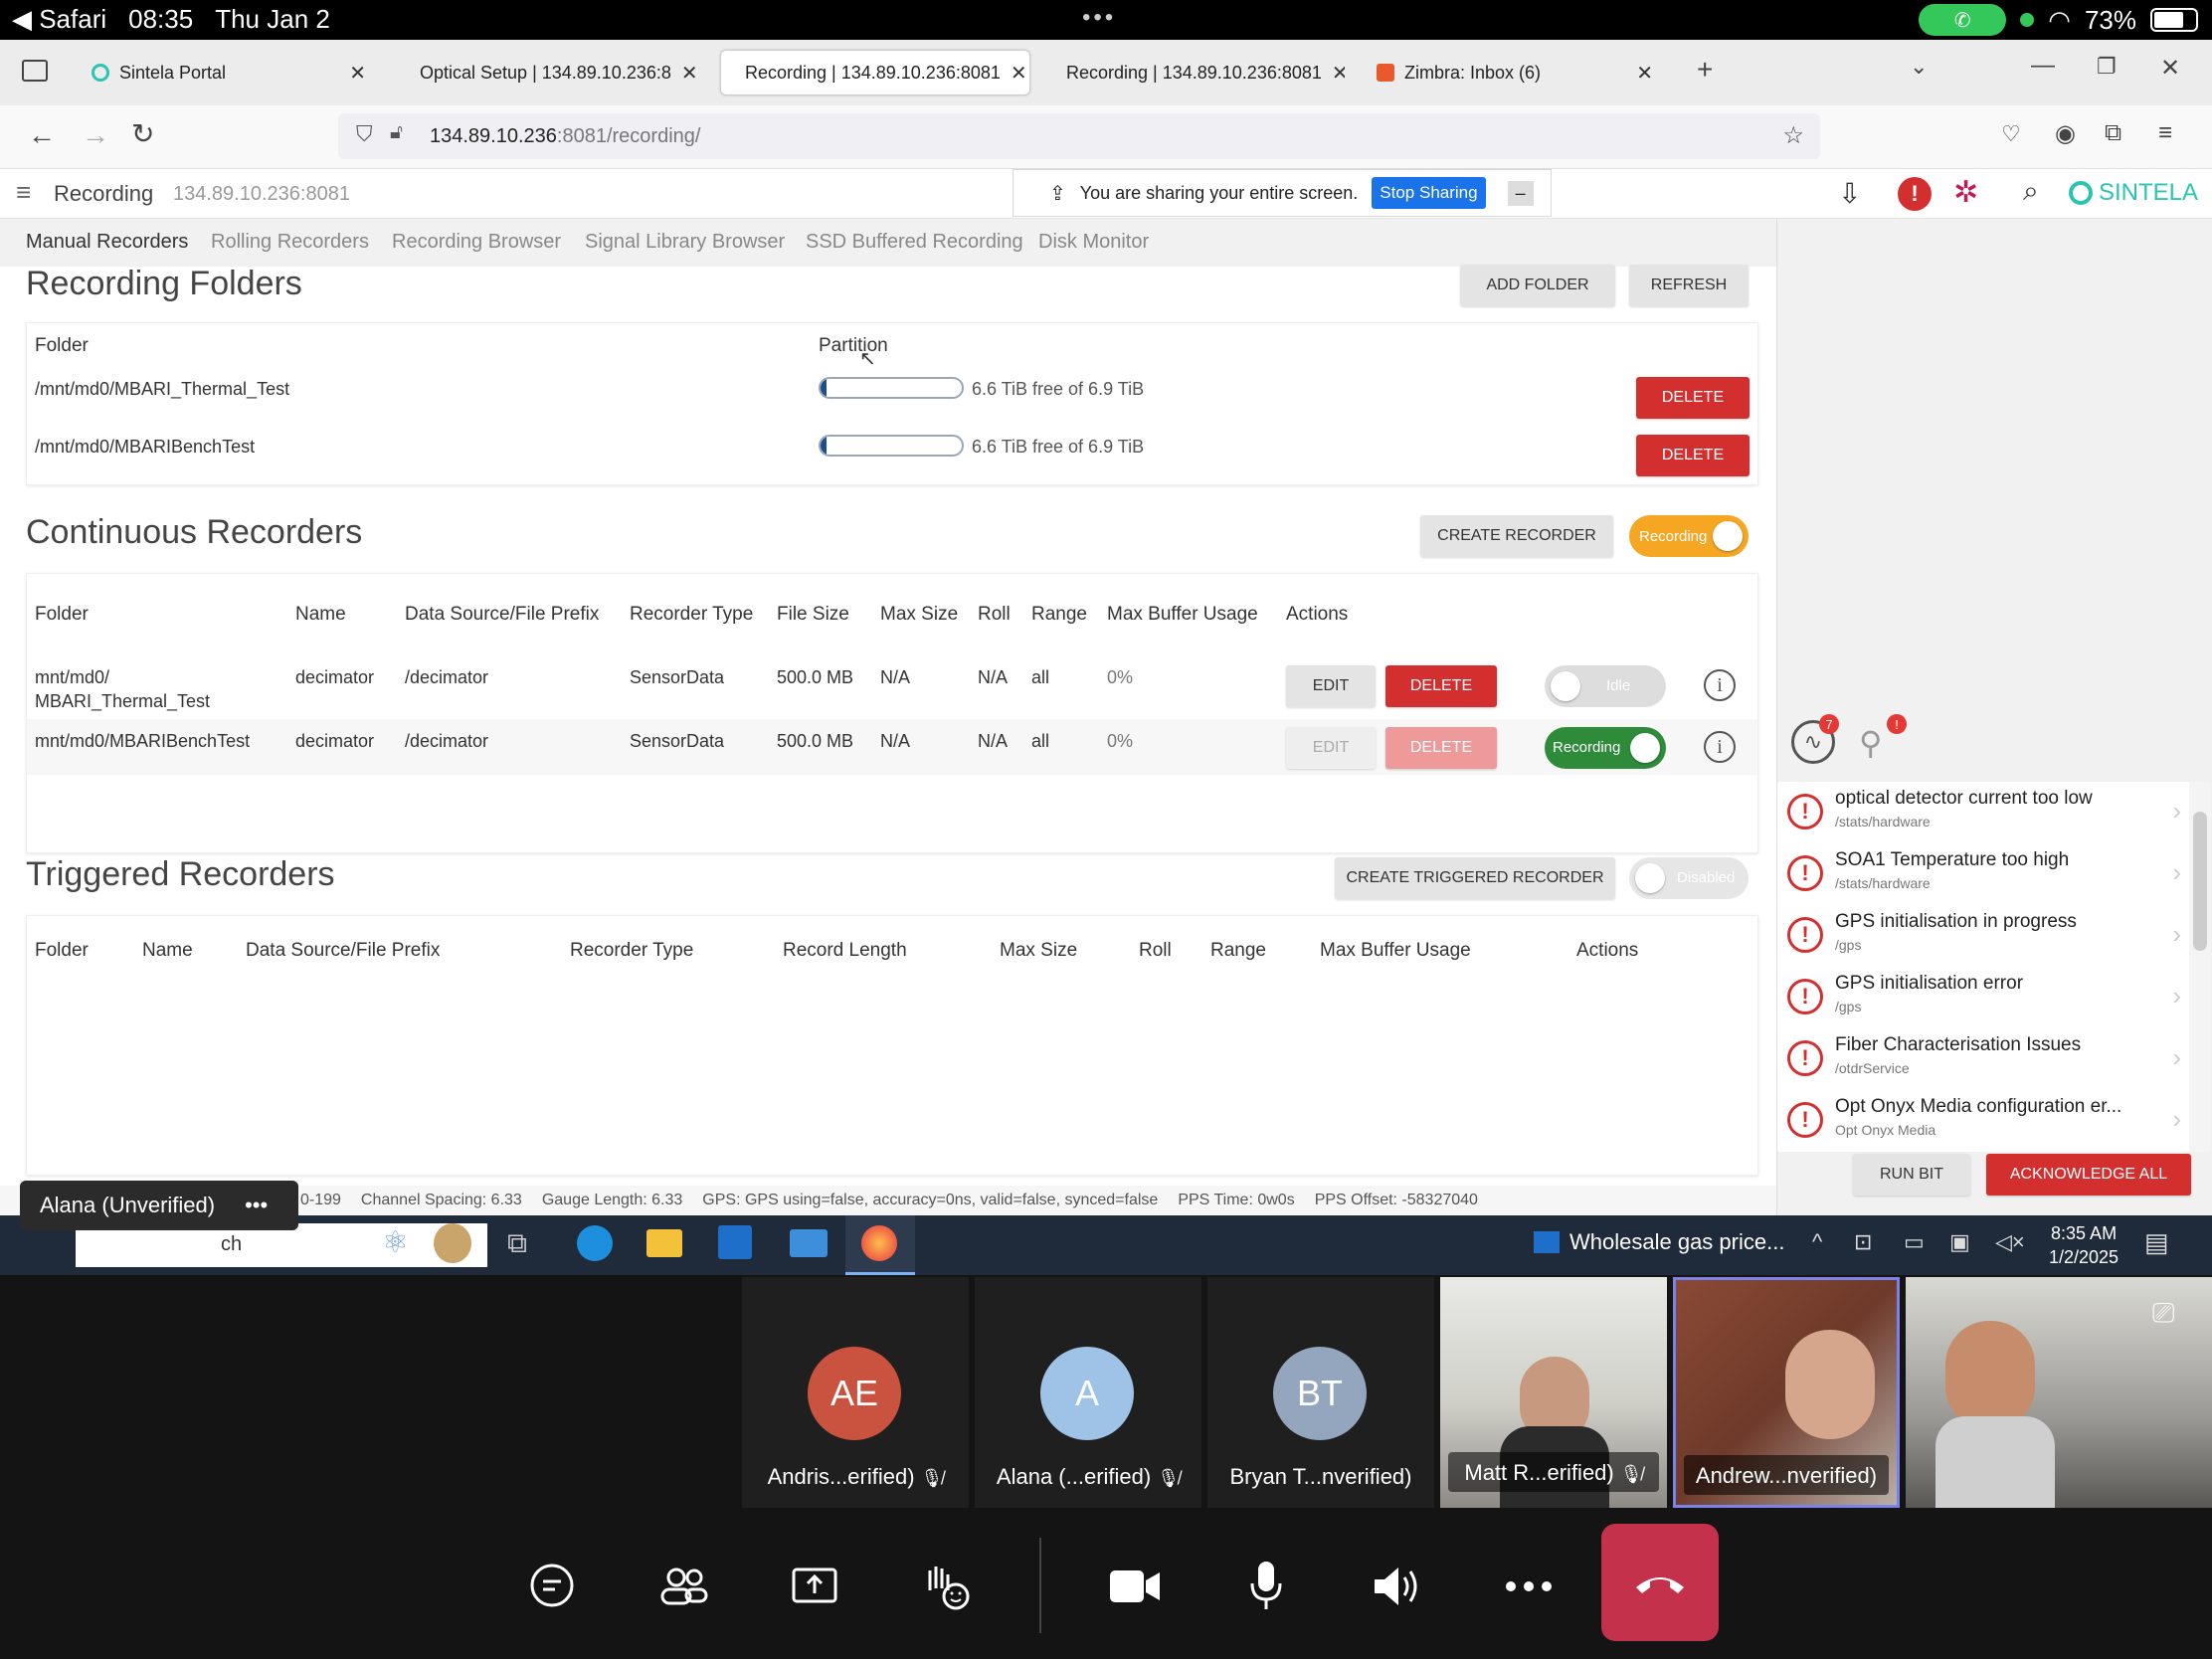  Describe the element at coordinates (946, 1586) in the screenshot. I see `reactions-button` at that location.